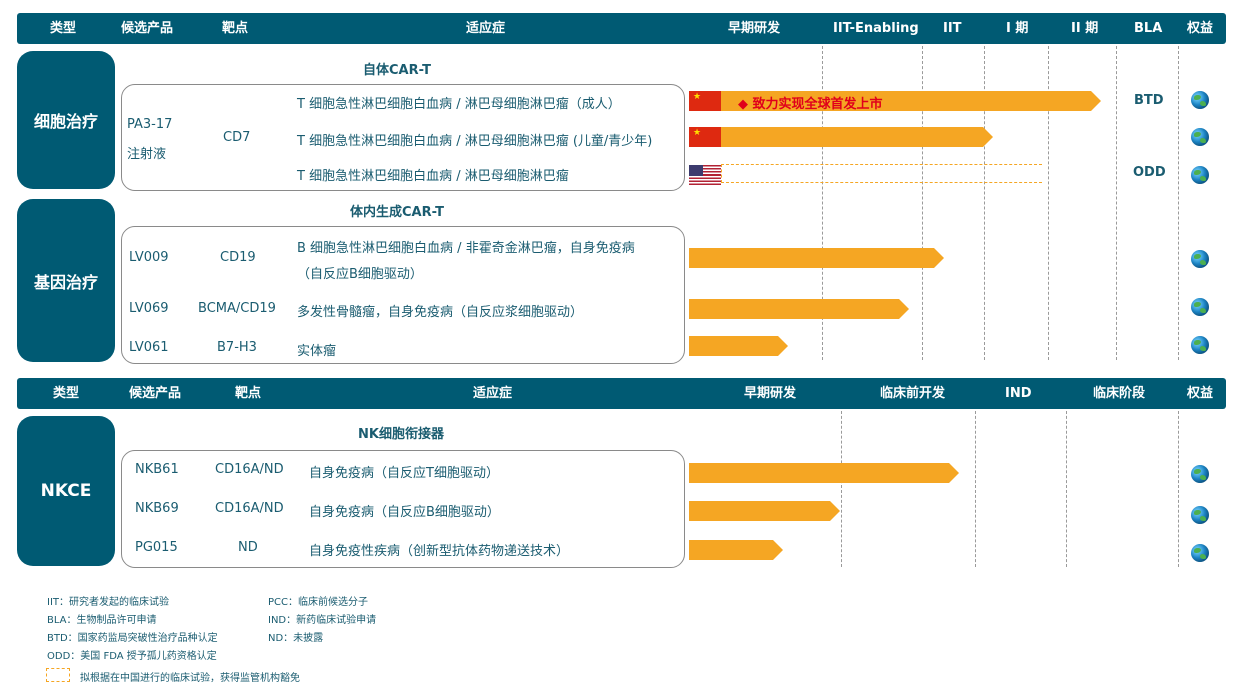 This screenshot has height=698, width=1243. Describe the element at coordinates (1148, 28) in the screenshot. I see `header-phase-bla: BLA` at that location.